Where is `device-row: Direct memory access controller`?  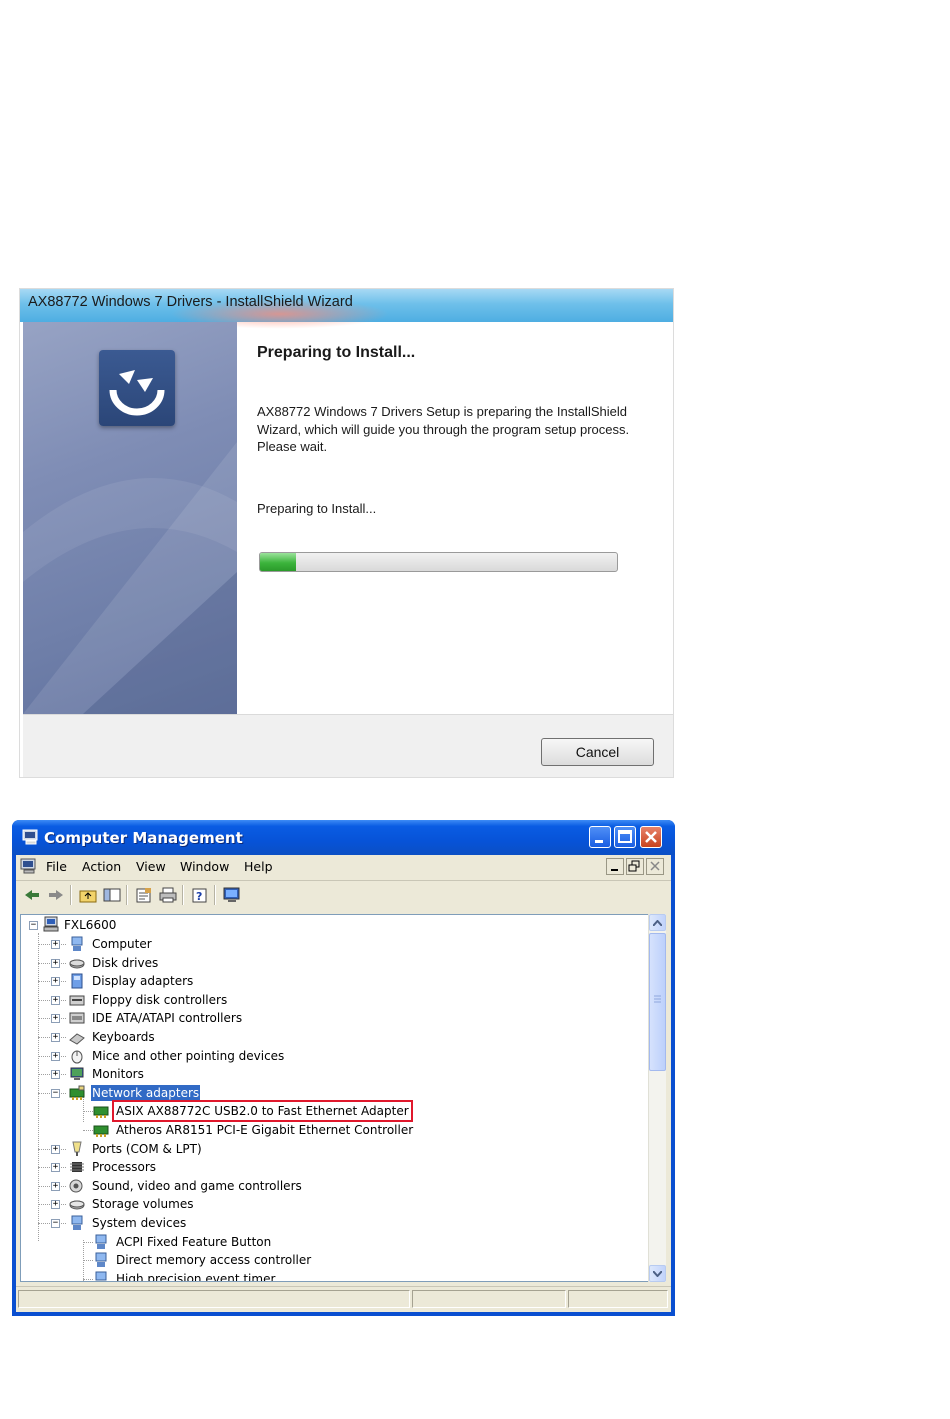
device-row: Direct memory access controller is located at coordinates (331, 1260).